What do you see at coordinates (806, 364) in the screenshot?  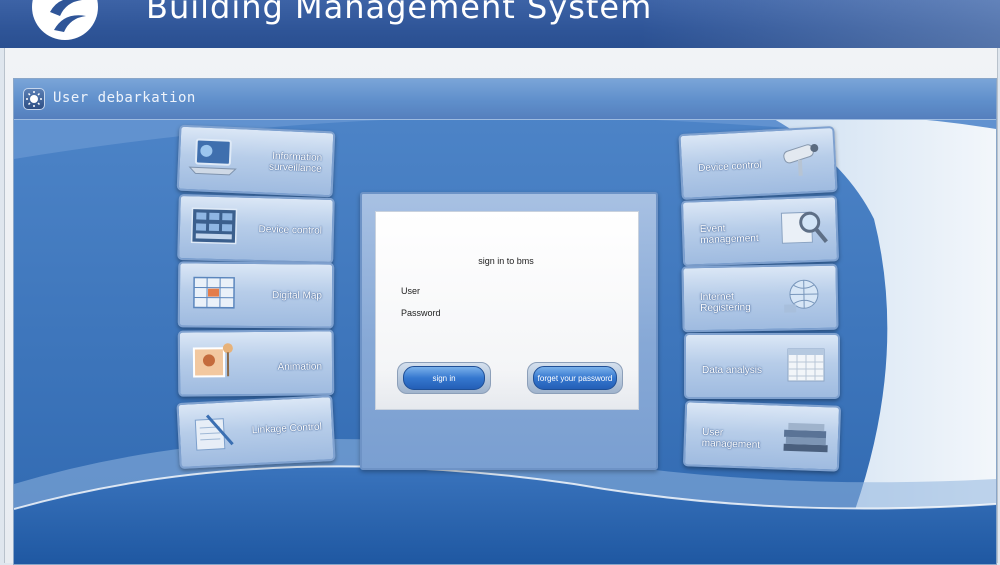 I see `calendar-grid-icon` at bounding box center [806, 364].